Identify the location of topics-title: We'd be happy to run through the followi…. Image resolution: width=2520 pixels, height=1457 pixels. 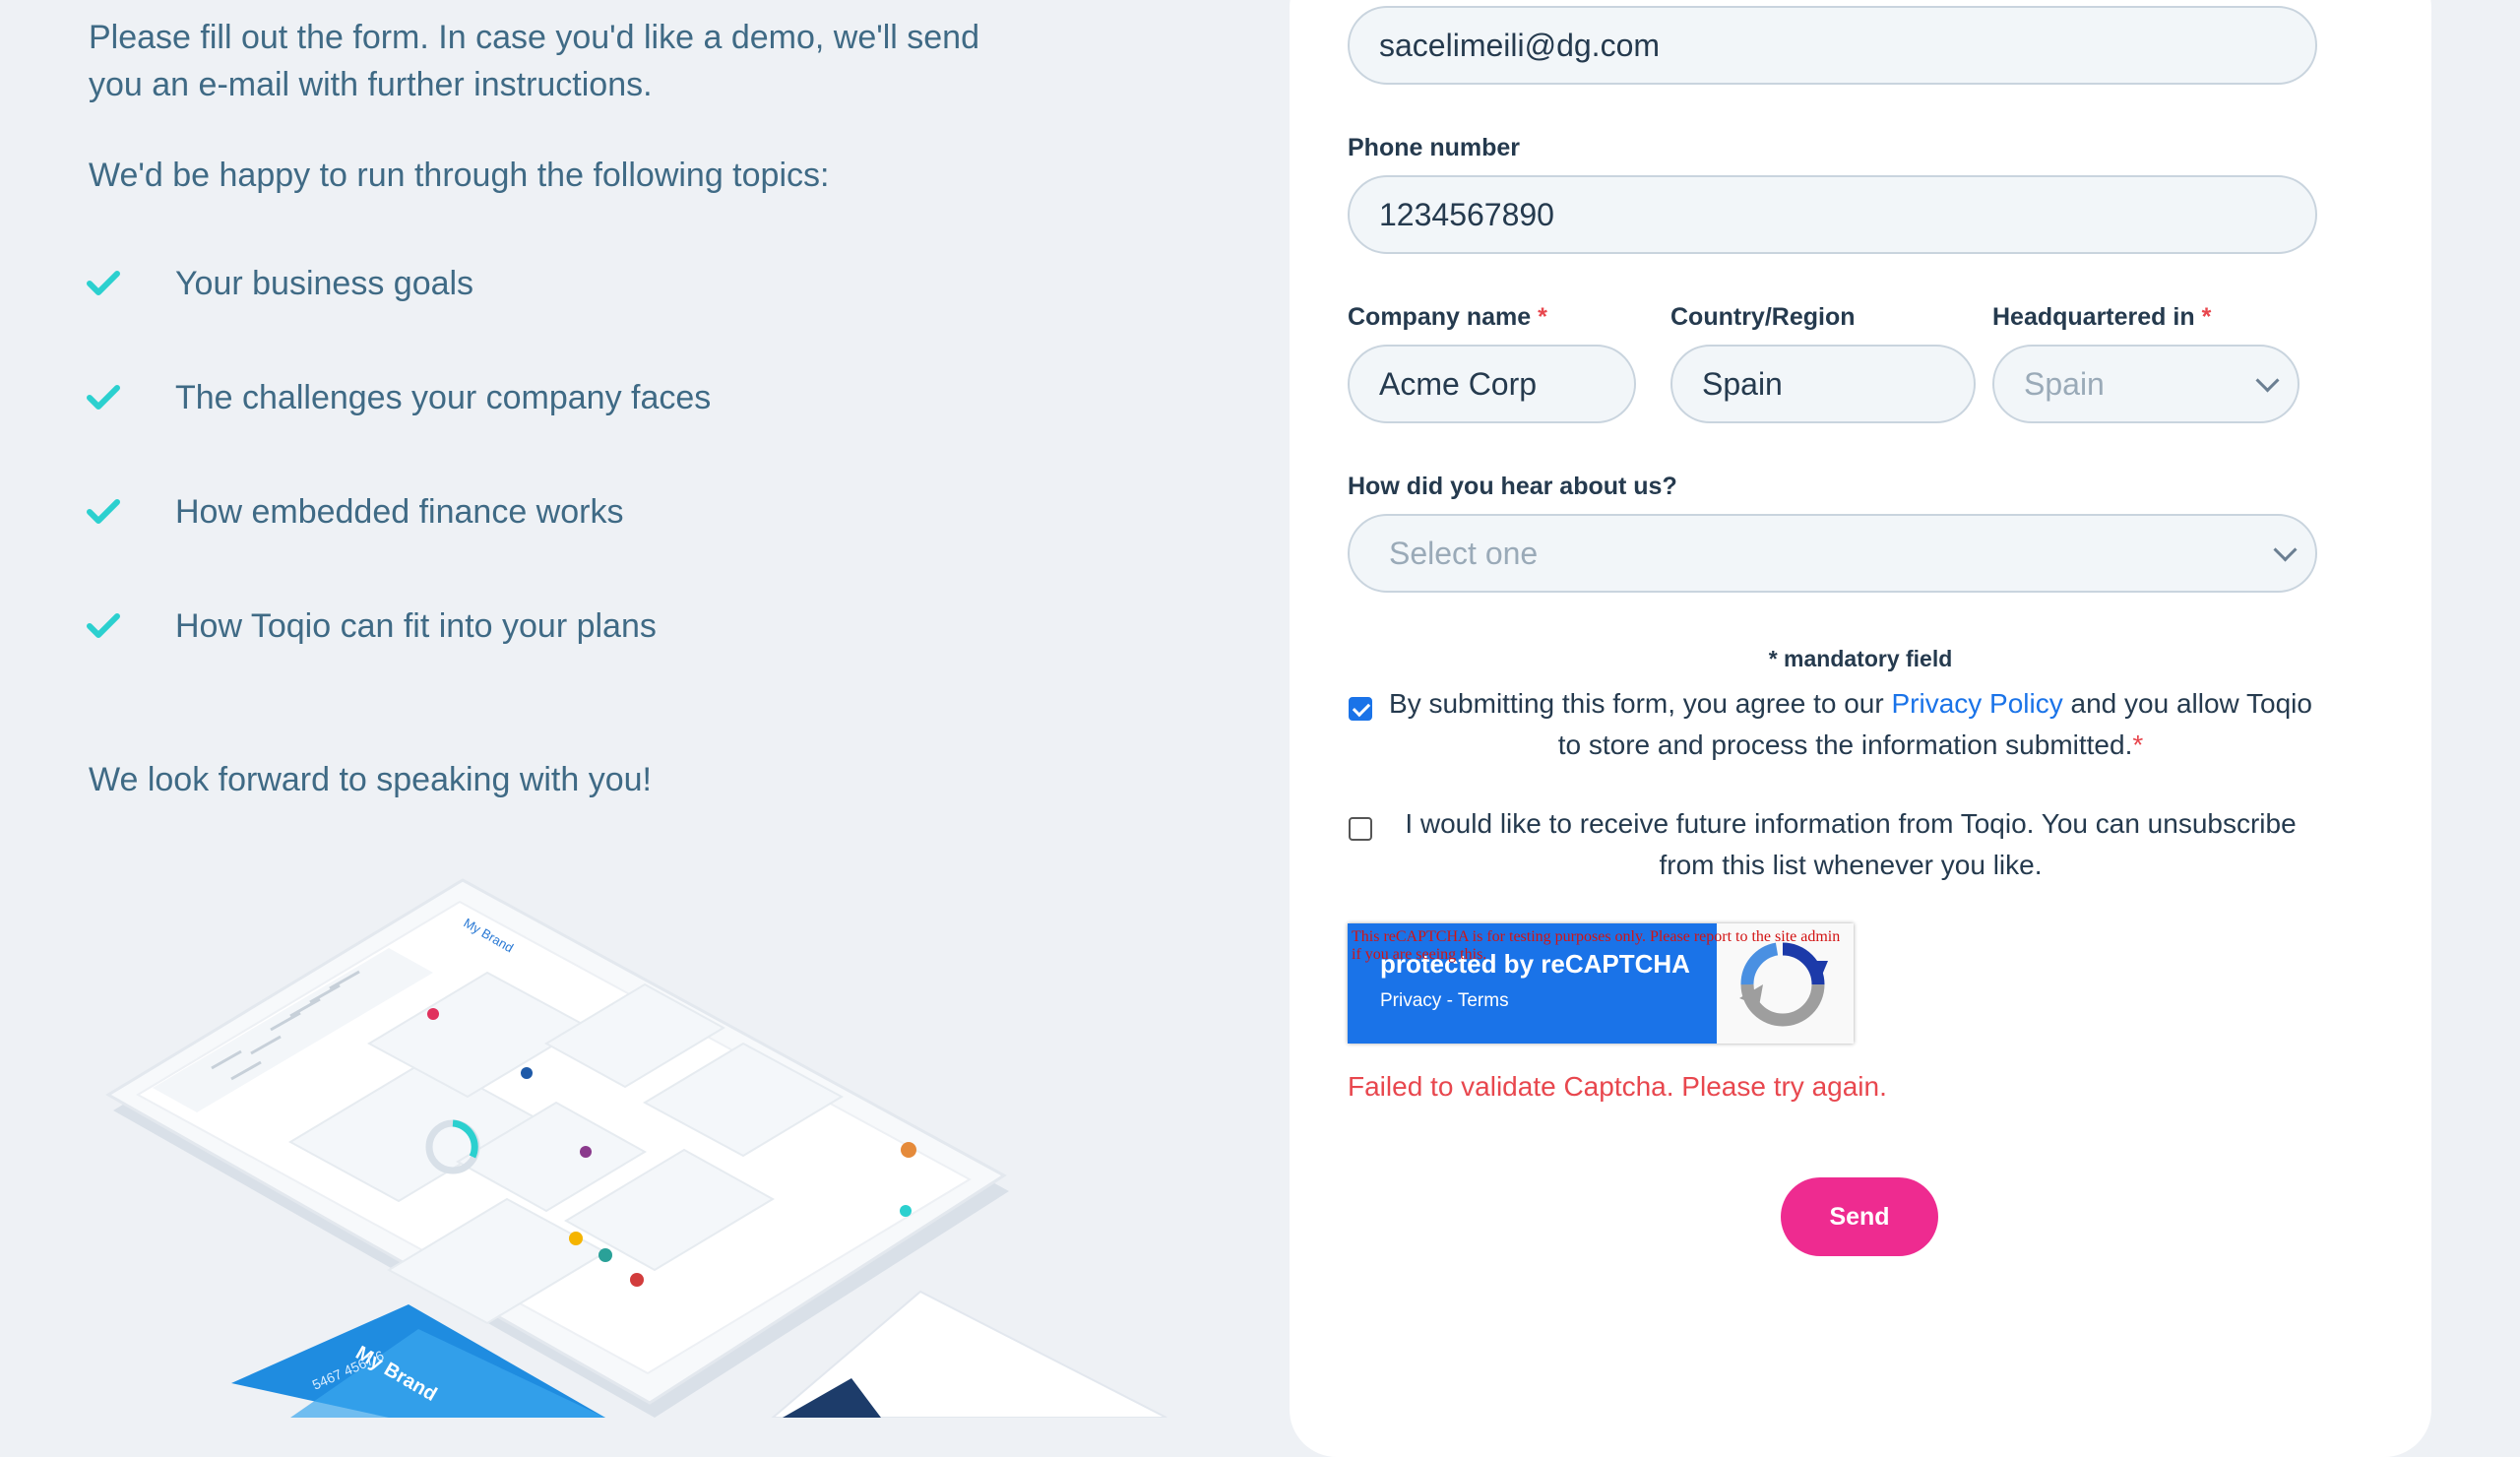
(459, 175).